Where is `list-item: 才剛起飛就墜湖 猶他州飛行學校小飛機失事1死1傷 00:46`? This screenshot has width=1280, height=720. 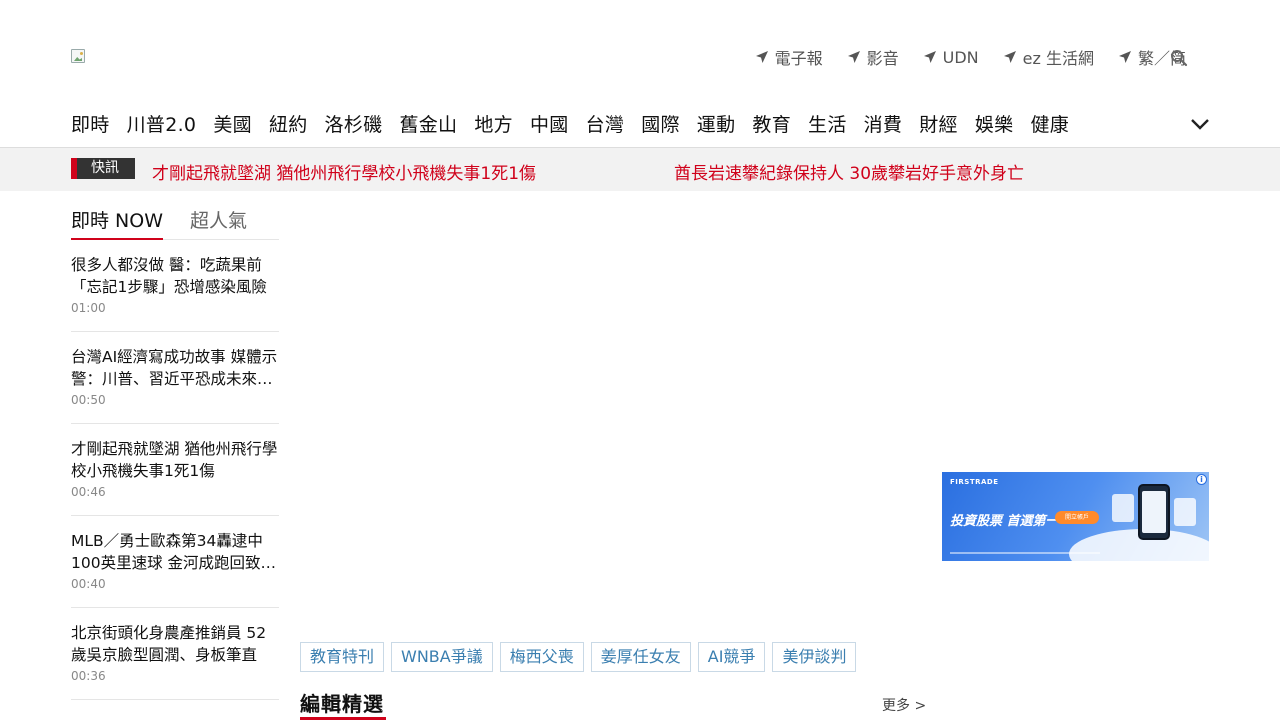
list-item: 才剛起飛就墜湖 猶他州飛行學校小飛機失事1死1傷 00:46 is located at coordinates (175, 470).